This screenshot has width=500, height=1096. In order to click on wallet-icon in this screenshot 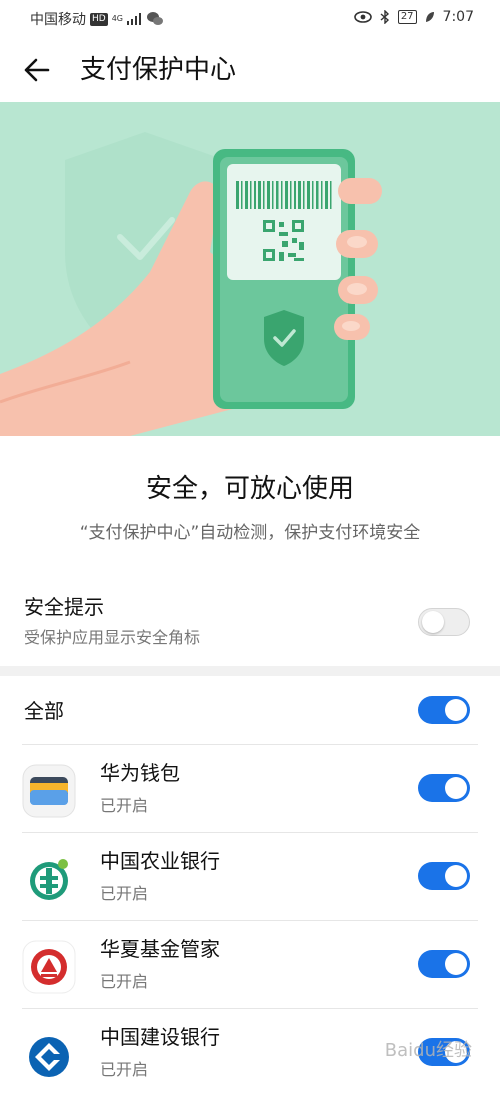, I will do `click(49, 791)`.